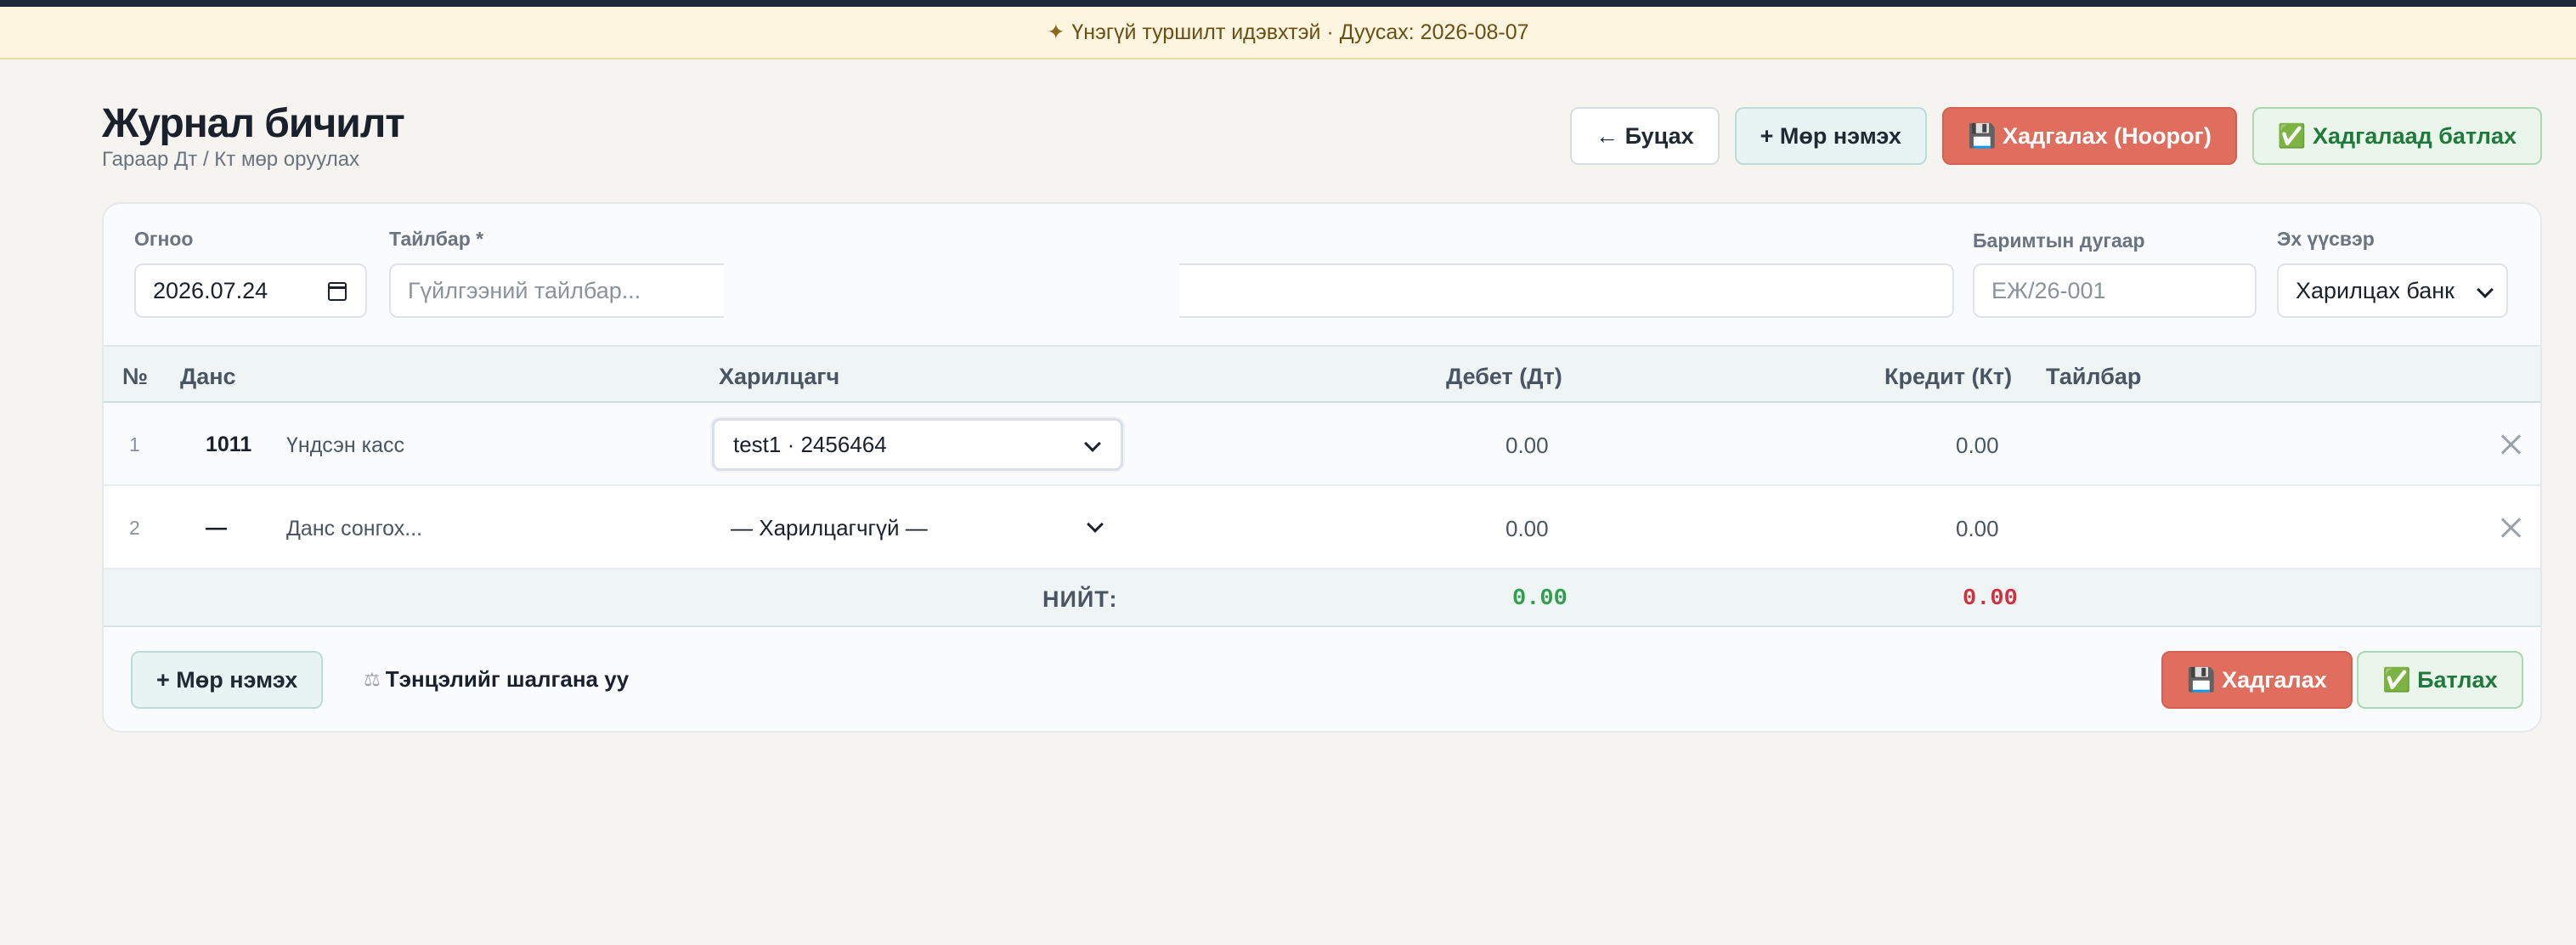 The height and width of the screenshot is (945, 2576). Describe the element at coordinates (135, 376) in the screenshot. I see `column-num: №` at that location.